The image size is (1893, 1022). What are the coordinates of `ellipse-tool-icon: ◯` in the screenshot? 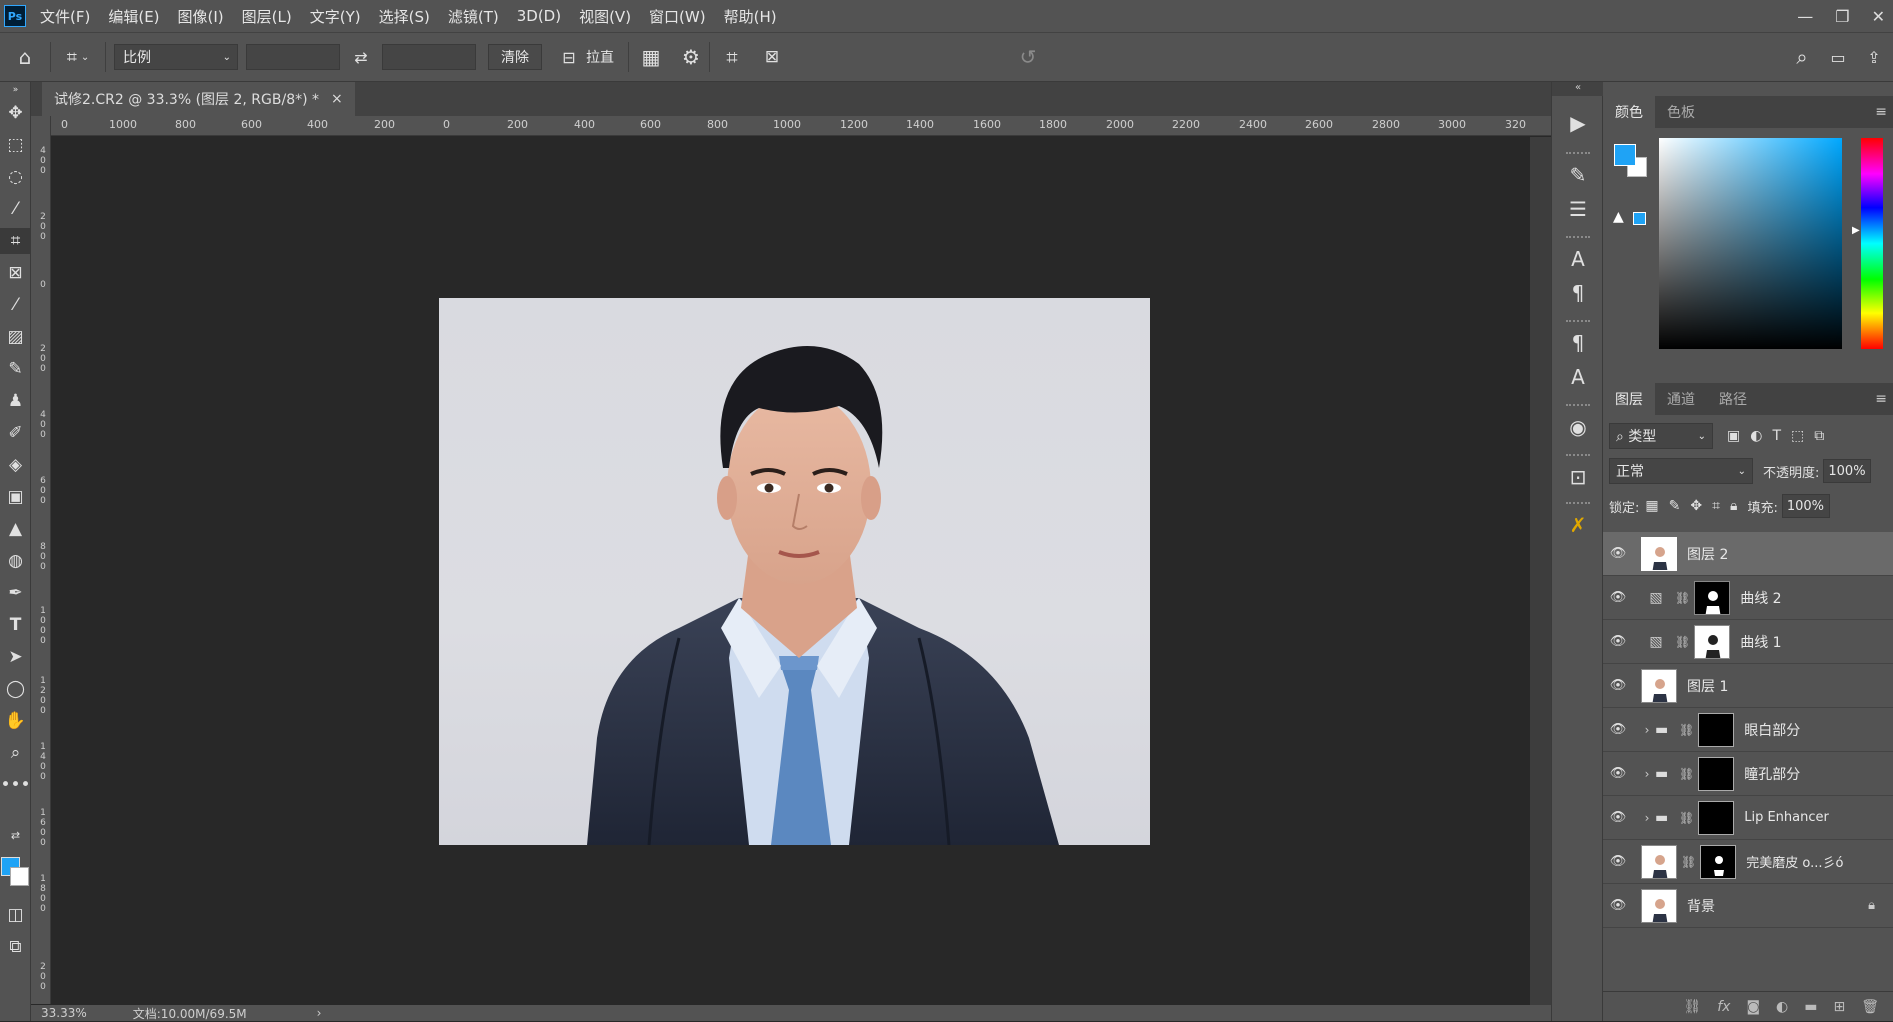 It's located at (15, 689).